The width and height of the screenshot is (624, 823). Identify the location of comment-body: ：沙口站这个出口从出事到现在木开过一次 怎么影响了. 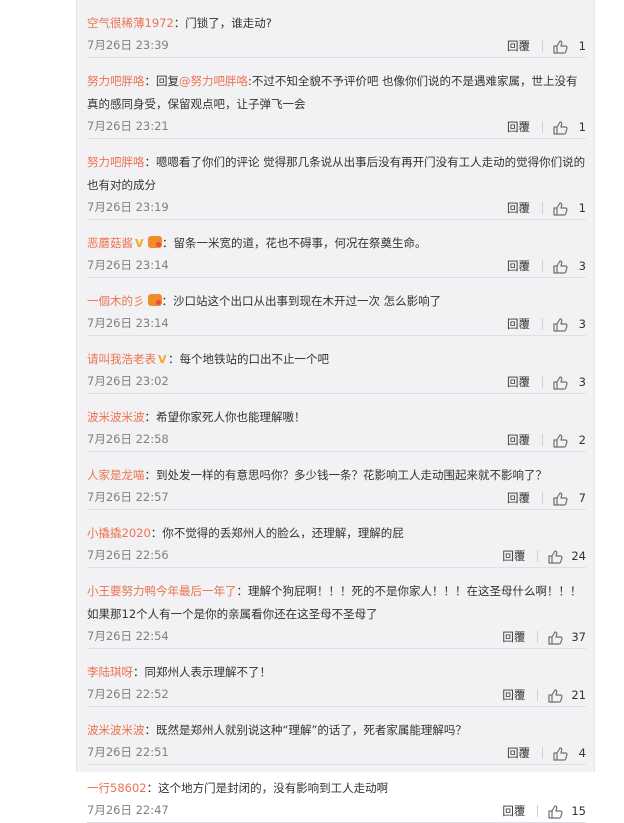
(302, 301).